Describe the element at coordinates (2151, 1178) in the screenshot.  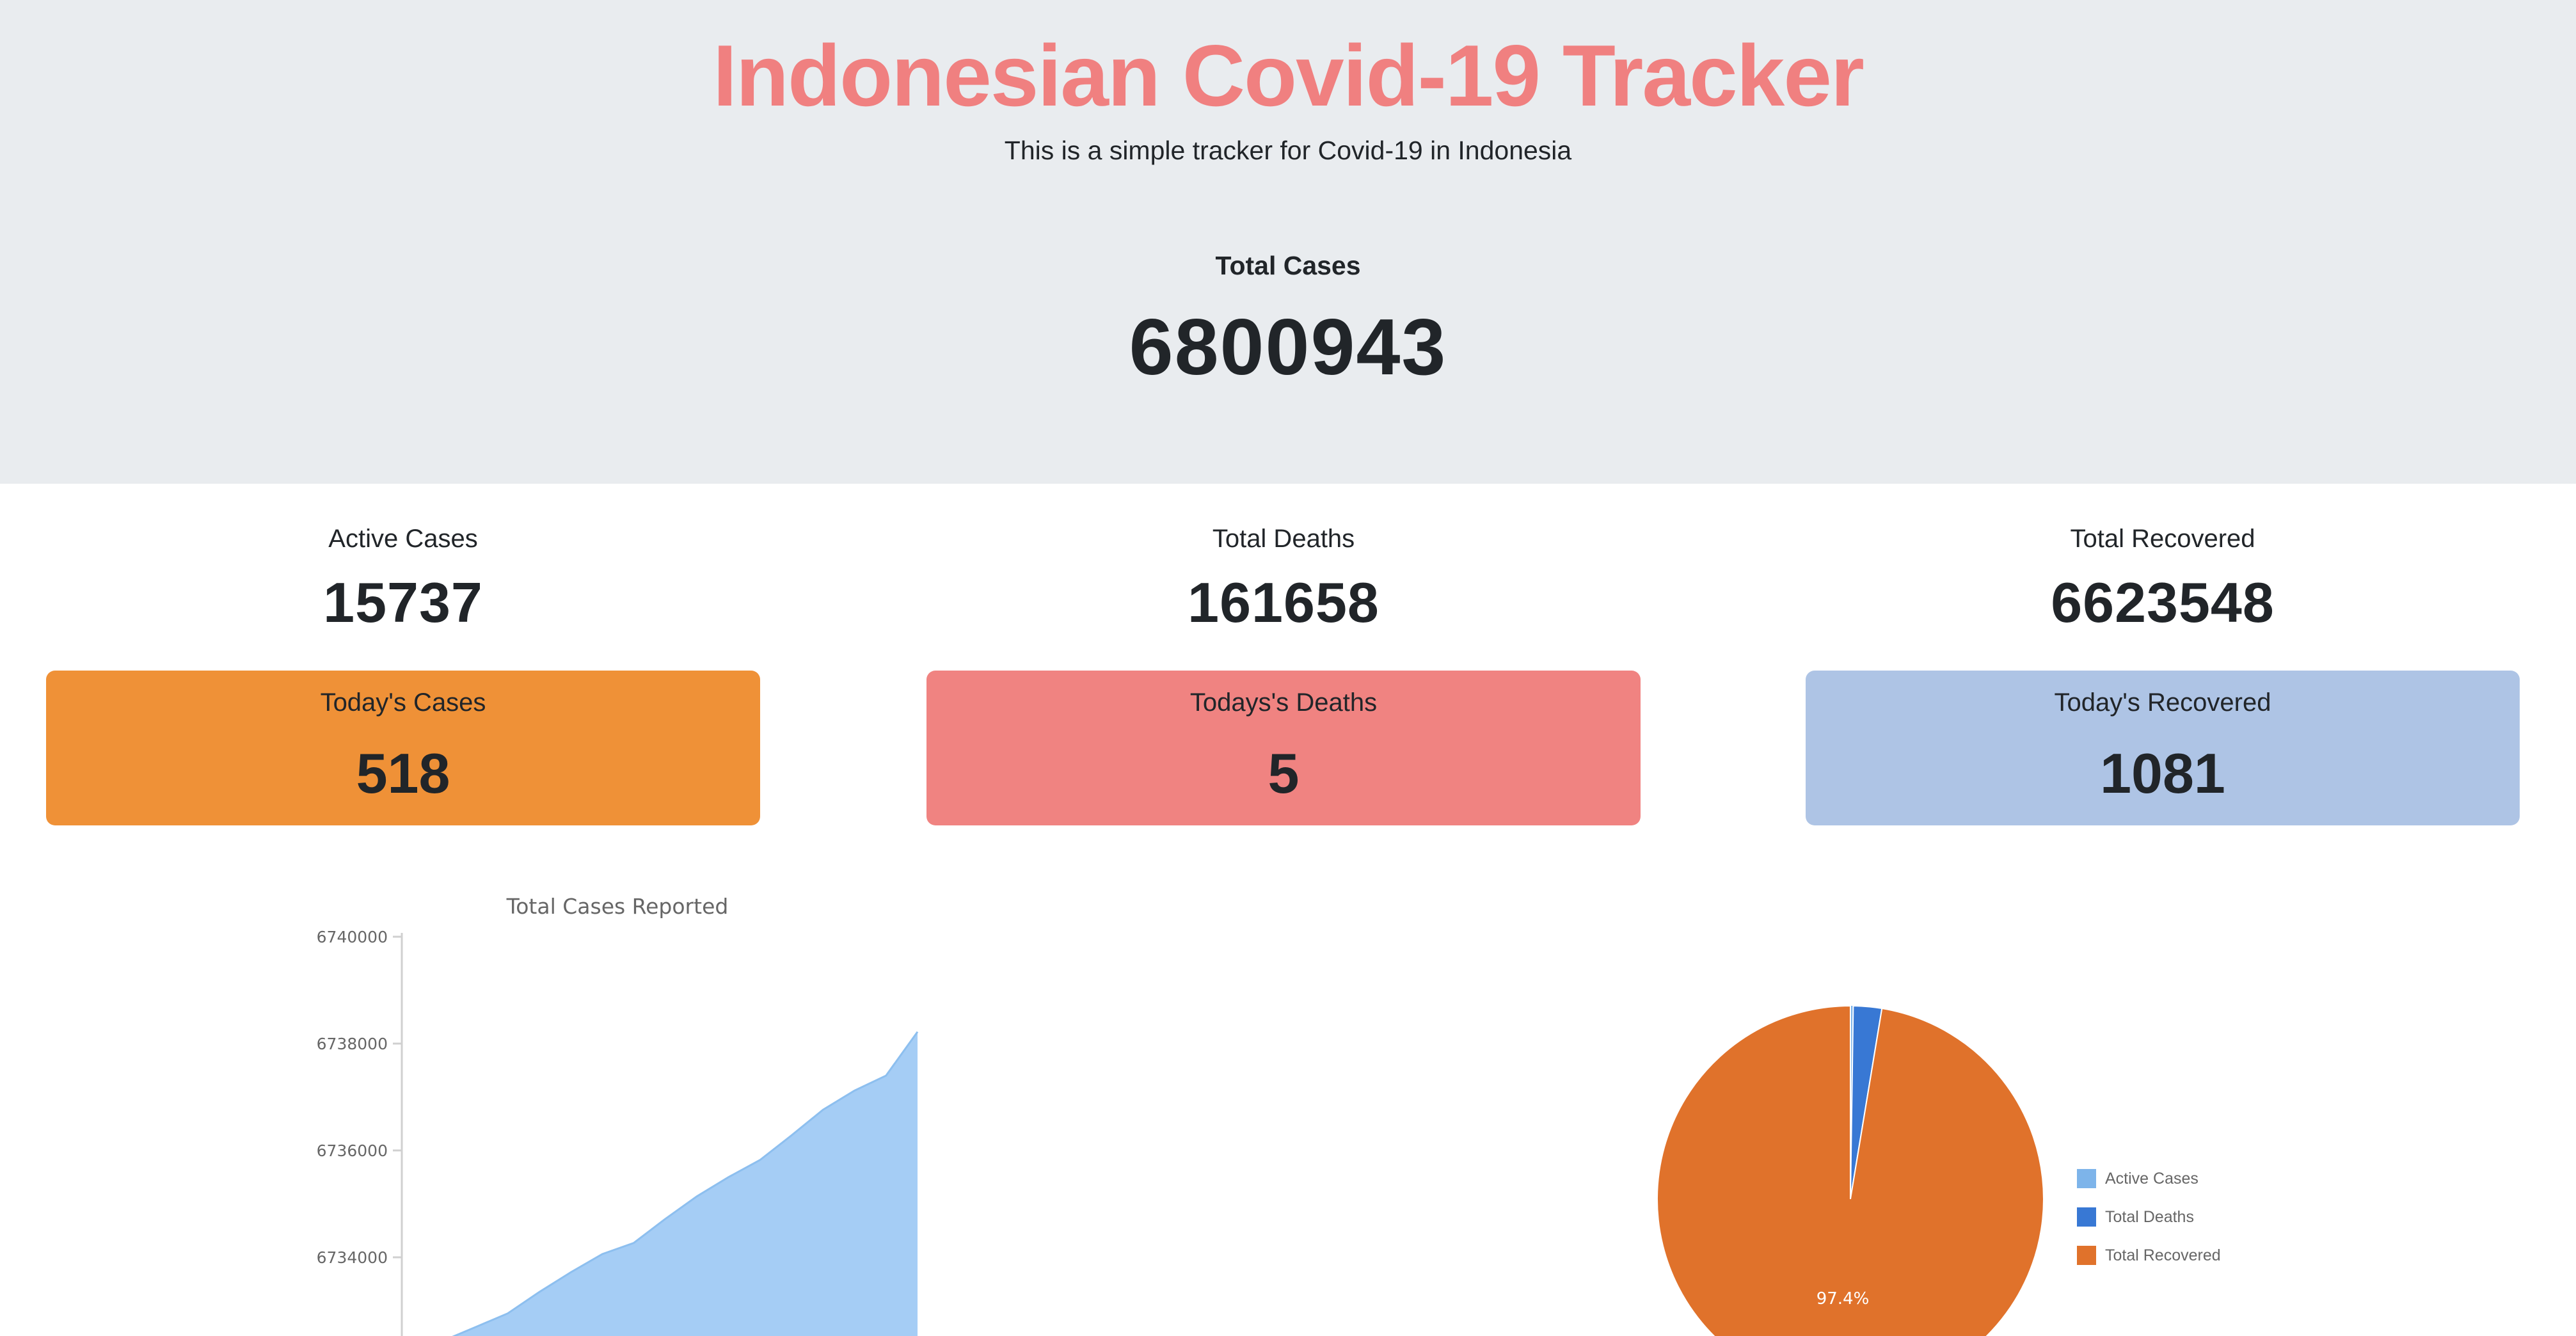
I see `legend-label: Active Cases` at that location.